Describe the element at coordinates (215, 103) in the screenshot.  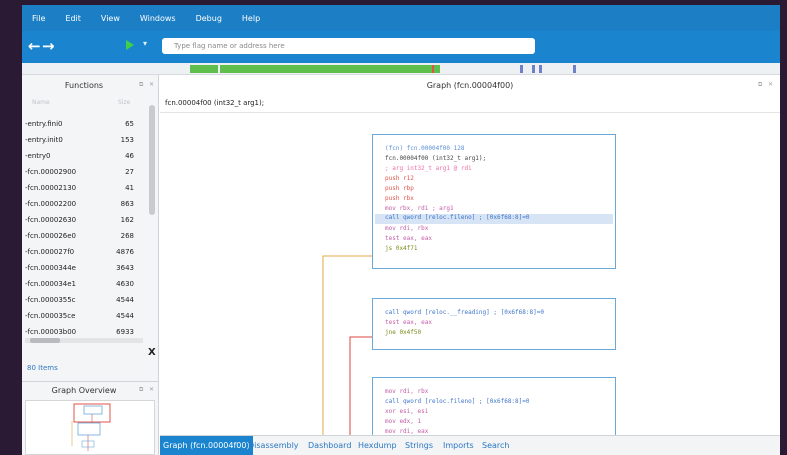
I see `function-signature: fcn.00004f00 (int32_t arg1);` at that location.